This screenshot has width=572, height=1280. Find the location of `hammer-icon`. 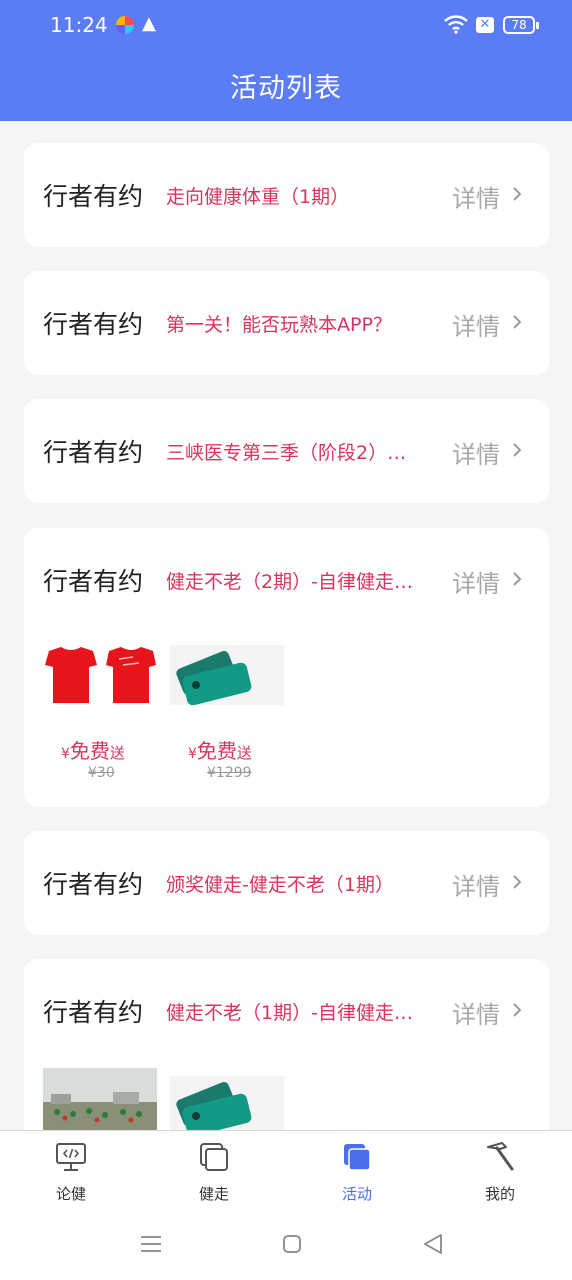

hammer-icon is located at coordinates (500, 1156).